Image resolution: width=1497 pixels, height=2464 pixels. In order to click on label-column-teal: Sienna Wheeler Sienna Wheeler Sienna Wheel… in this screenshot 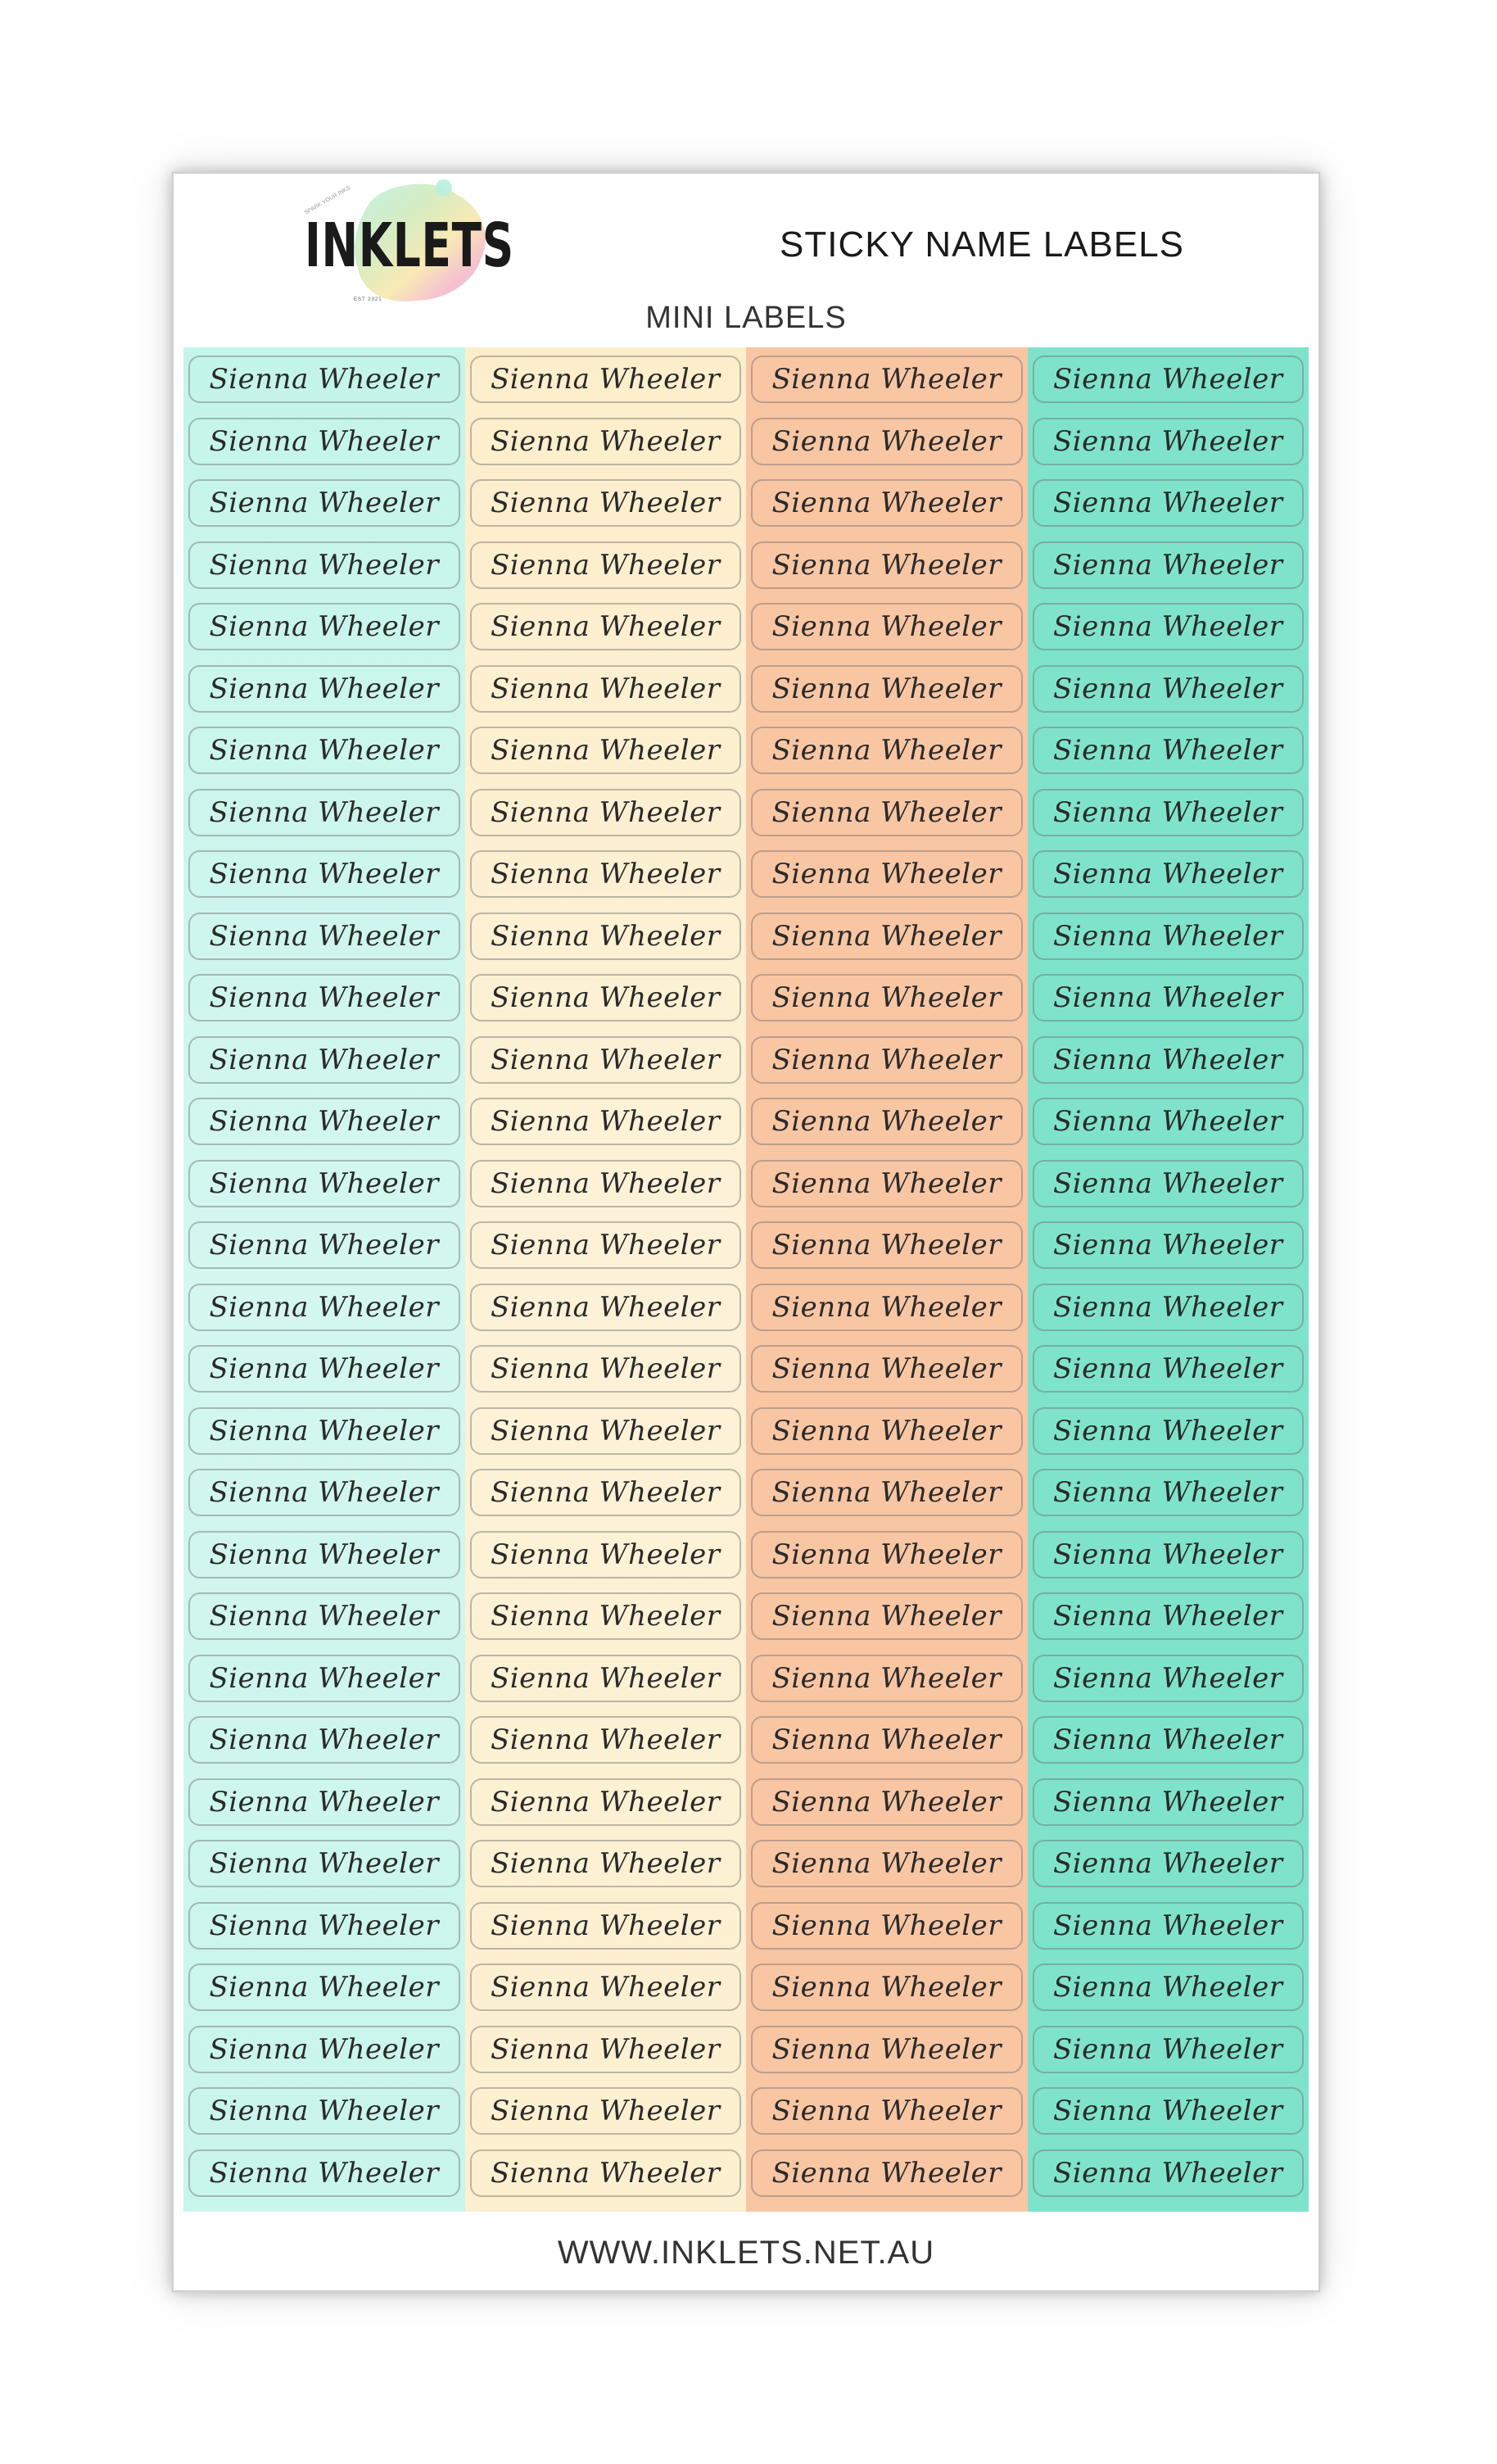, I will do `click(1168, 1279)`.